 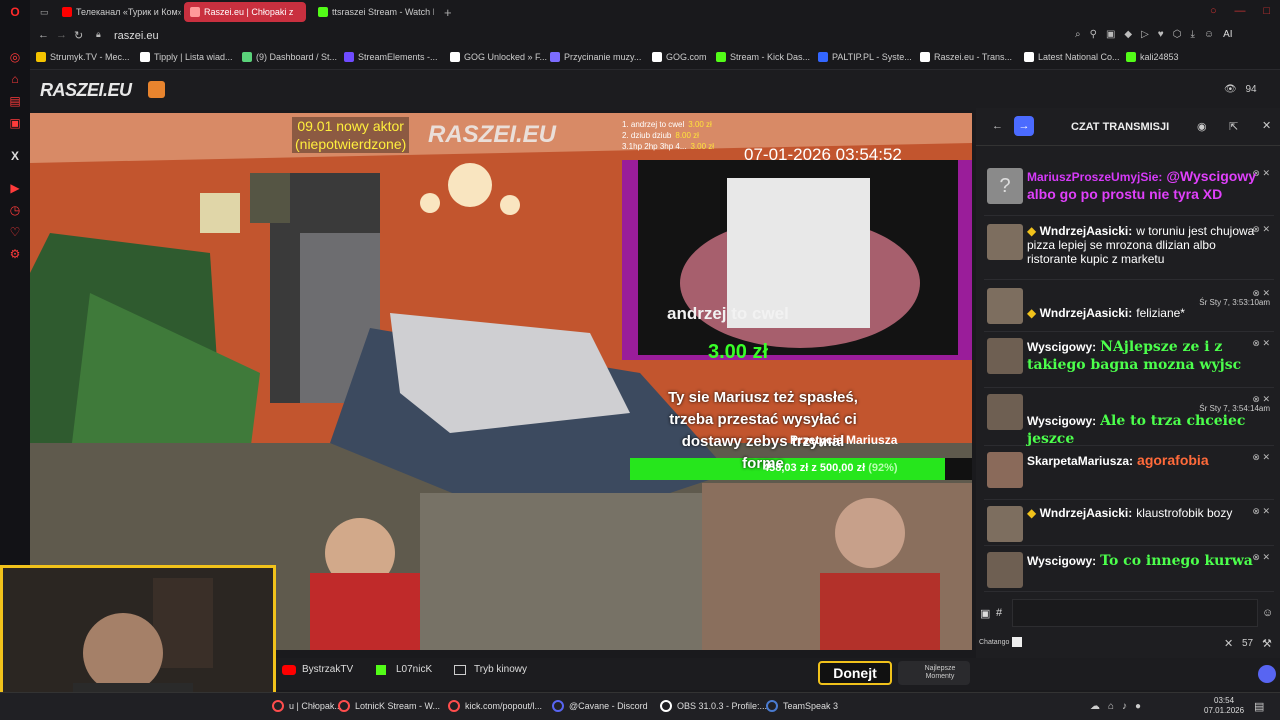 I want to click on notifications-icon: ▤, so click(x=1259, y=706).